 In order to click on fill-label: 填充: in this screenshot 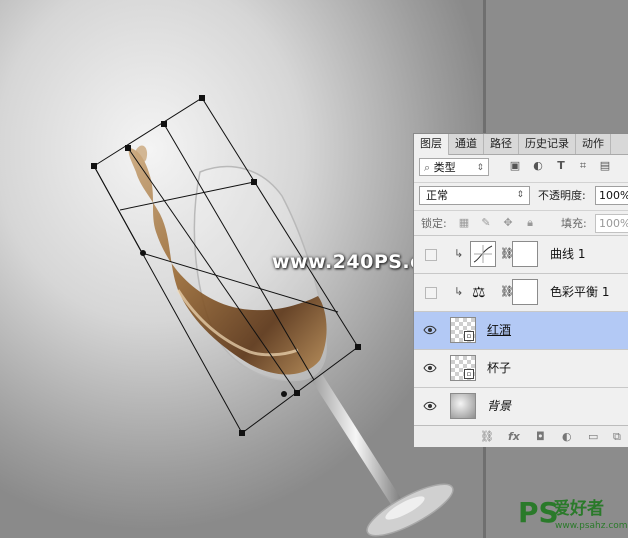, I will do `click(574, 223)`.